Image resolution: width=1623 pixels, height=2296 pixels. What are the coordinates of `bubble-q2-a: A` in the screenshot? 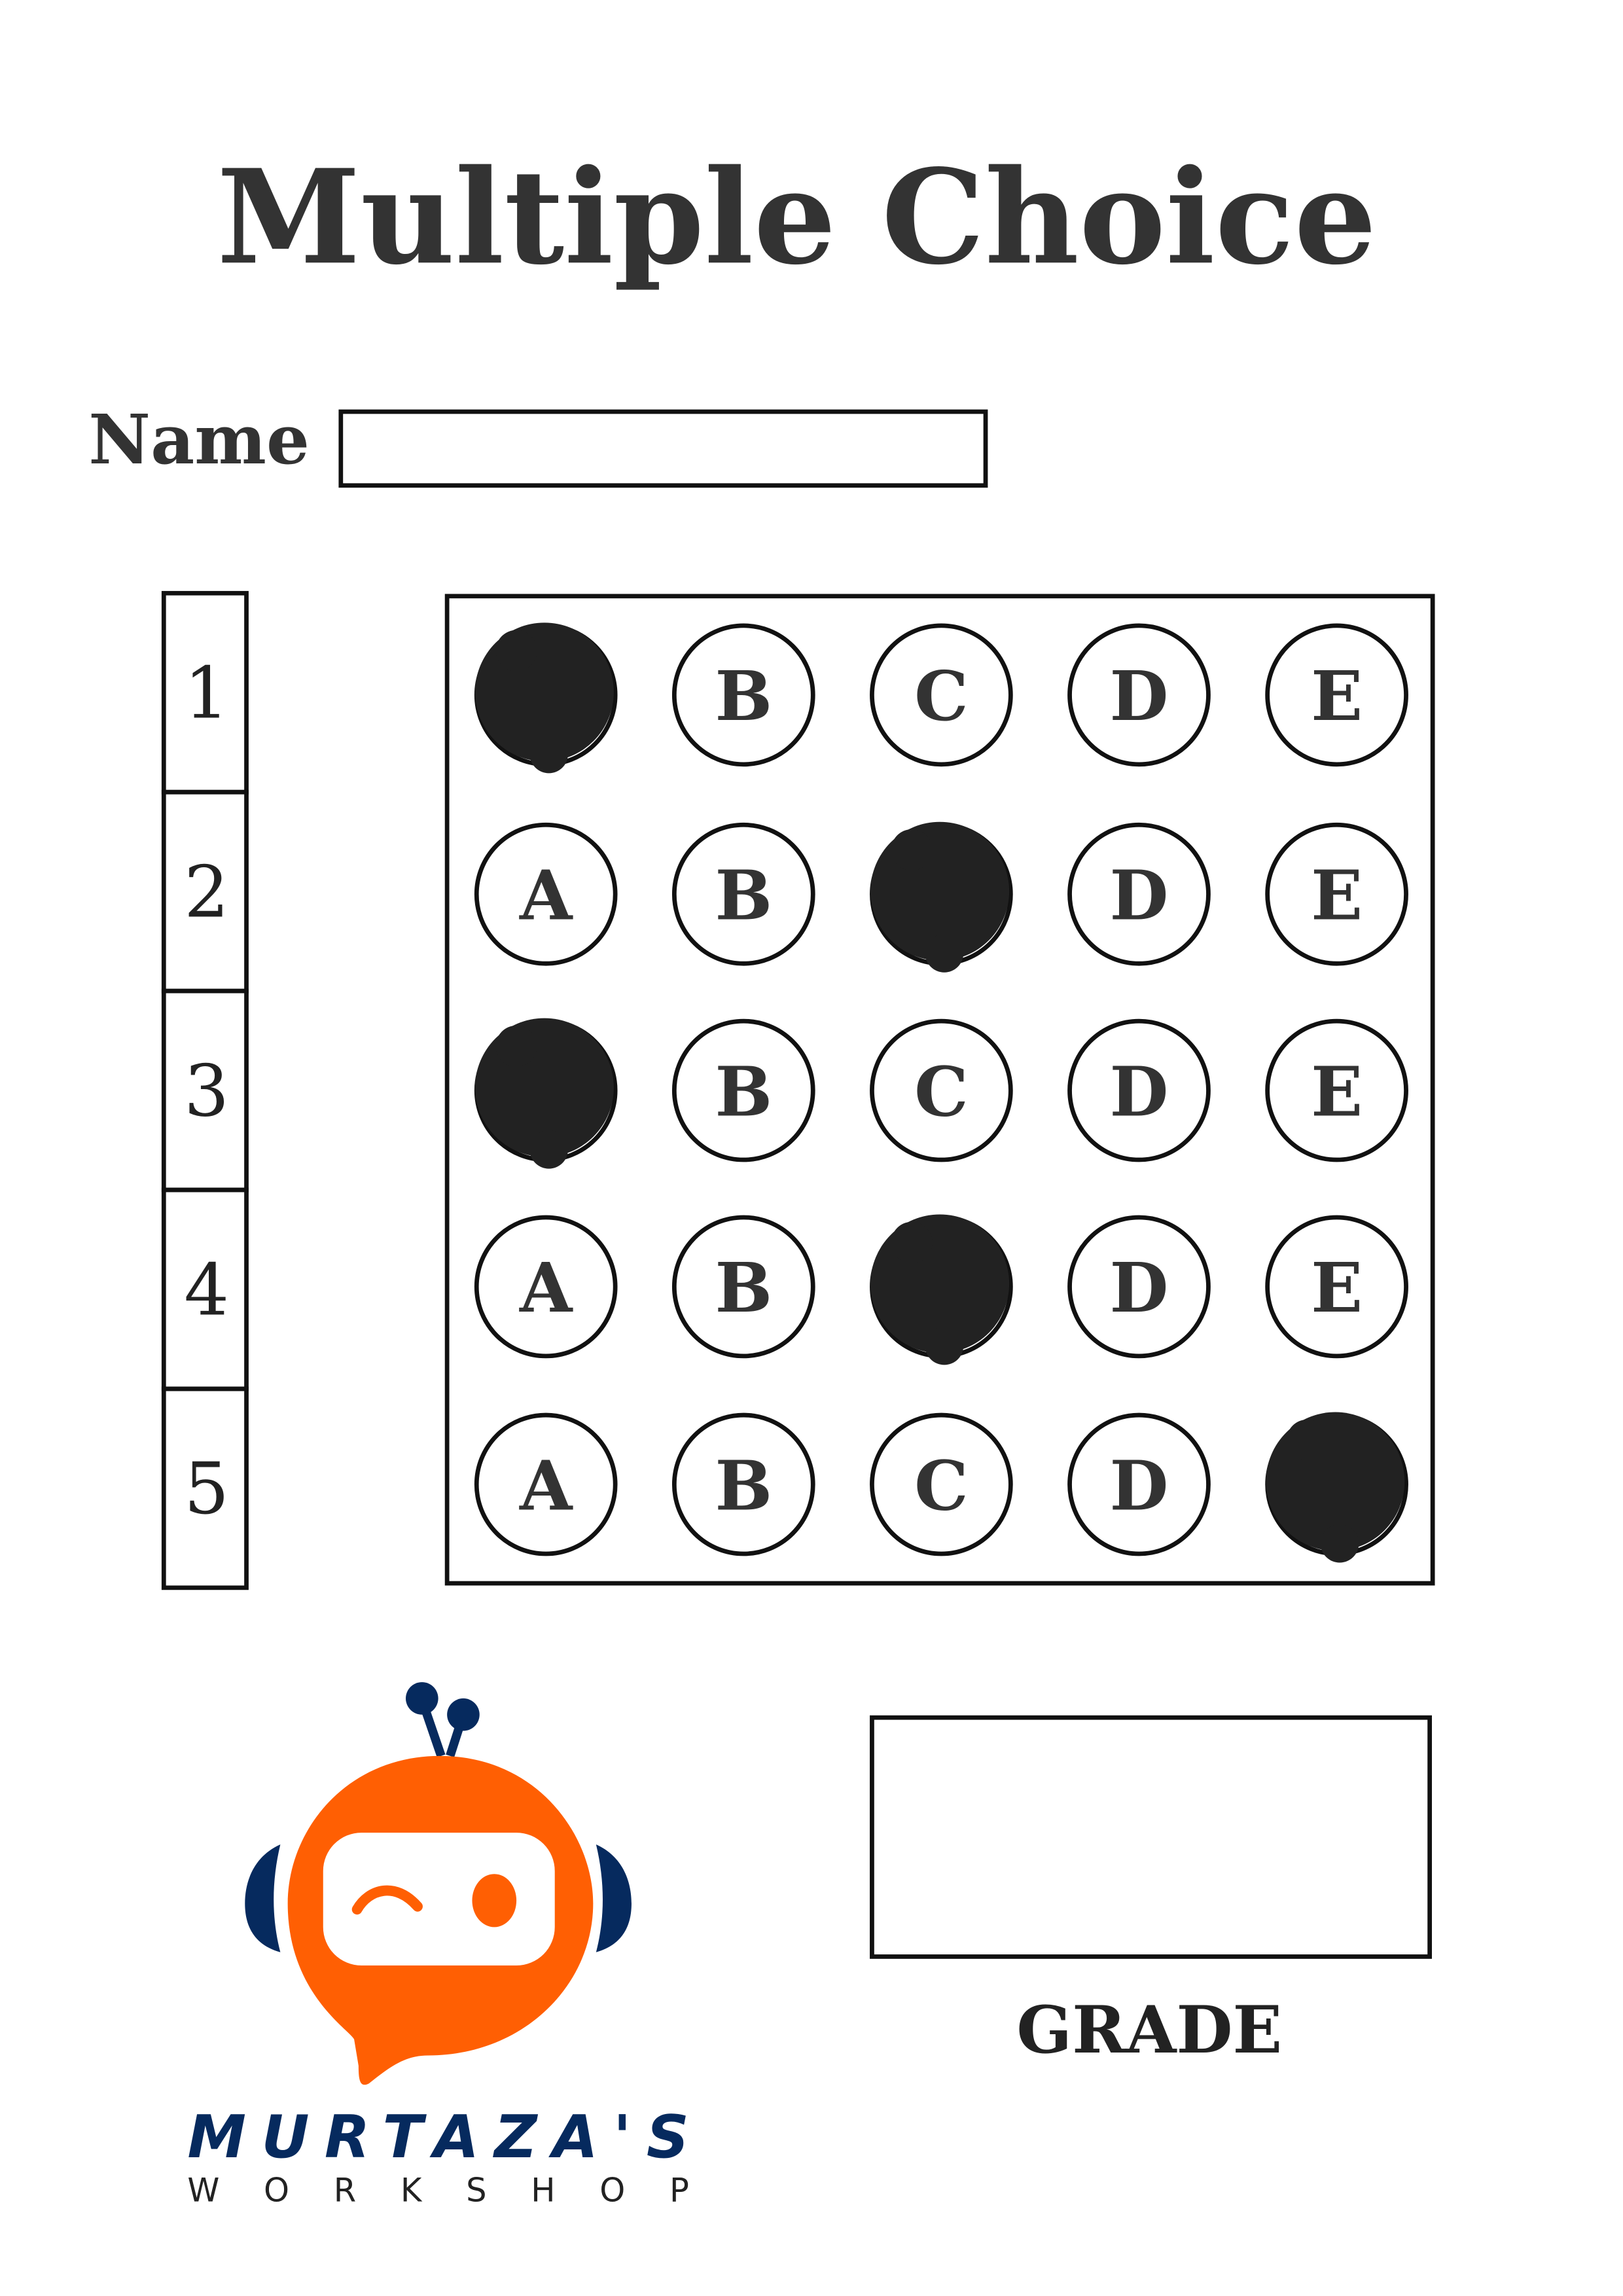 It's located at (546, 894).